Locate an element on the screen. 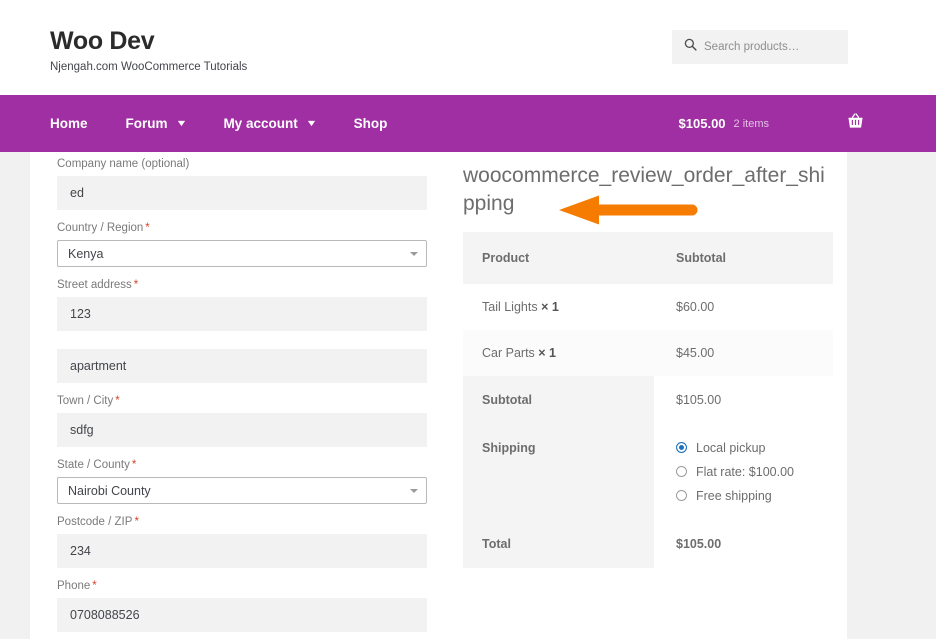  field-postcode-zip: Postcode / ZIP * is located at coordinates (255, 542).